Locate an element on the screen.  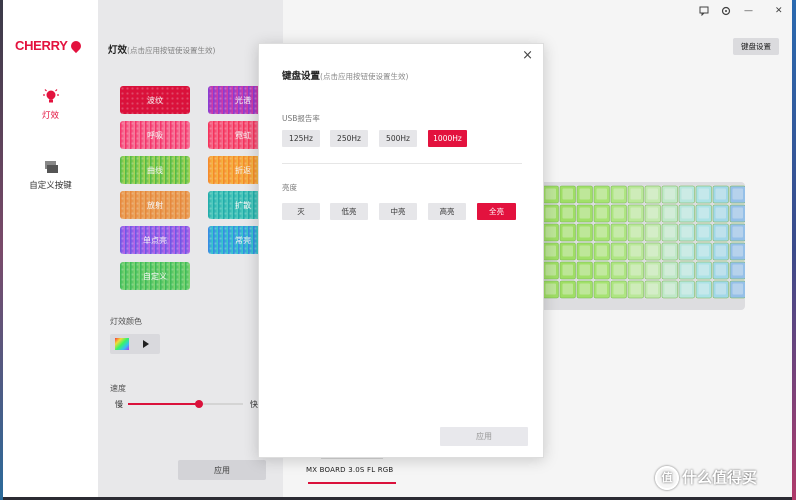
brightness-low-button: 低亮 is located at coordinates (349, 211).